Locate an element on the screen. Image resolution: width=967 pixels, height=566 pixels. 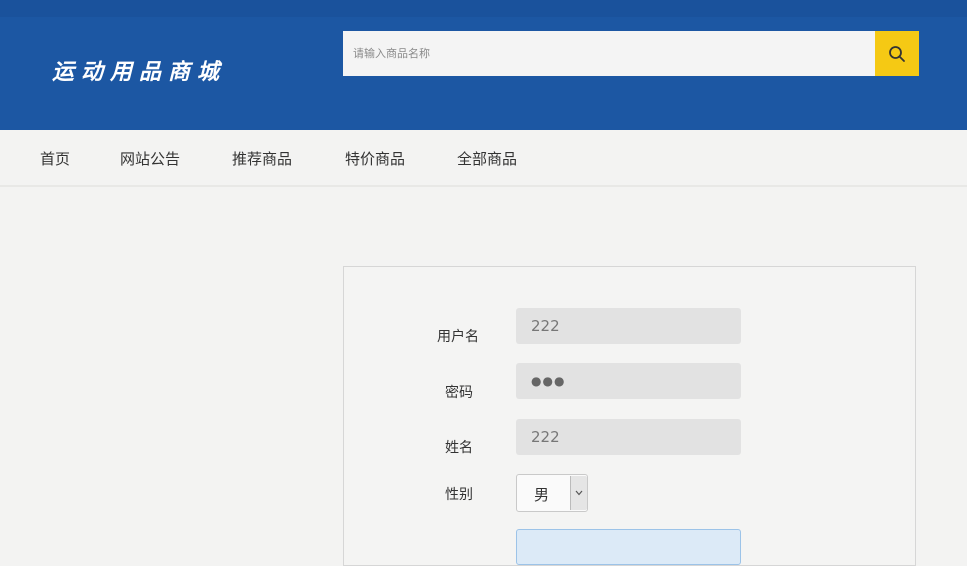
gender-select: 男 is located at coordinates (552, 493).